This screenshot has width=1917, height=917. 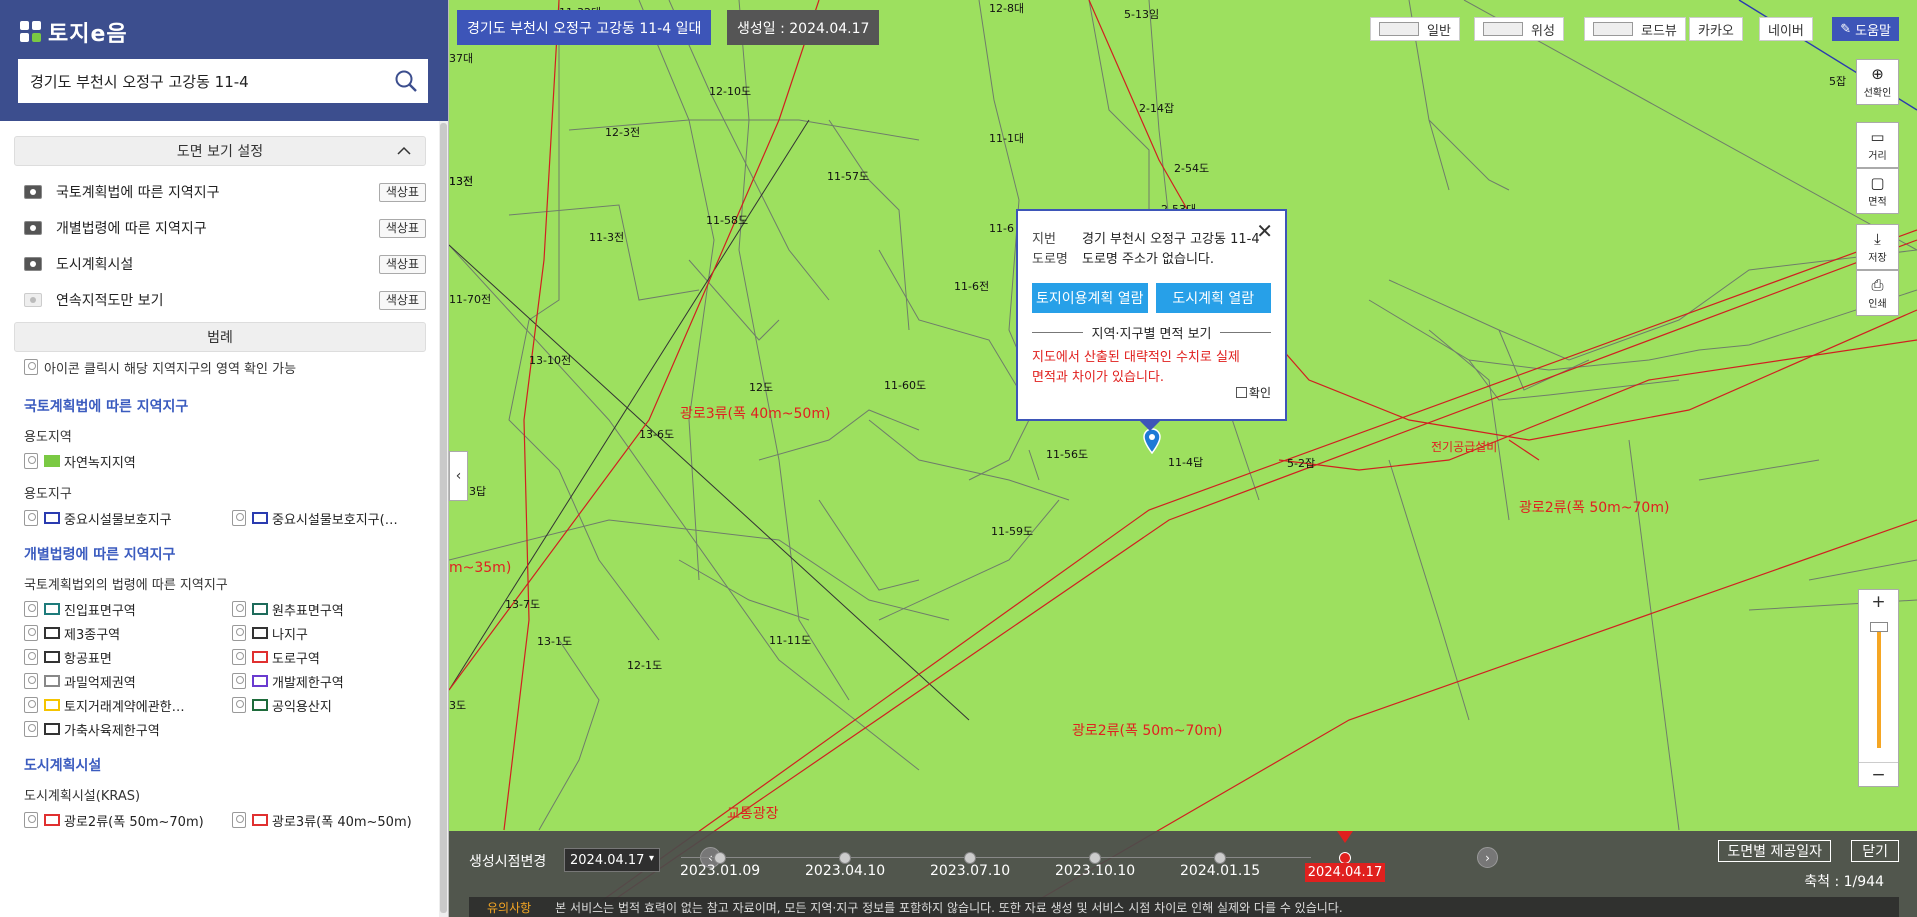 What do you see at coordinates (651, 858) in the screenshot?
I see `chevron-down-icon: ▾` at bounding box center [651, 858].